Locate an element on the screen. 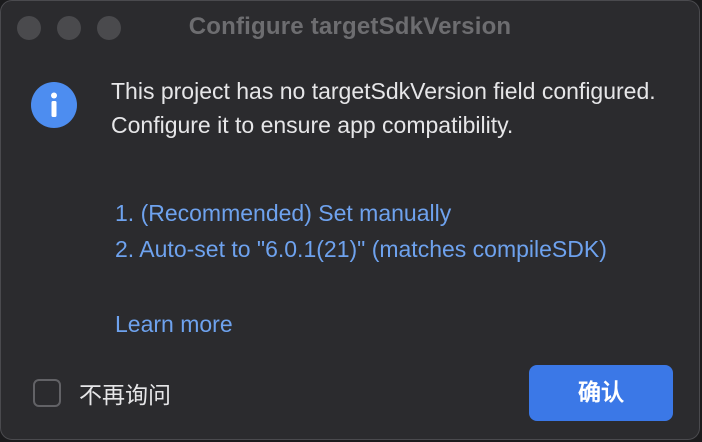 This screenshot has height=442, width=702. dont-ask-again-label: 不再询问 is located at coordinates (125, 393).